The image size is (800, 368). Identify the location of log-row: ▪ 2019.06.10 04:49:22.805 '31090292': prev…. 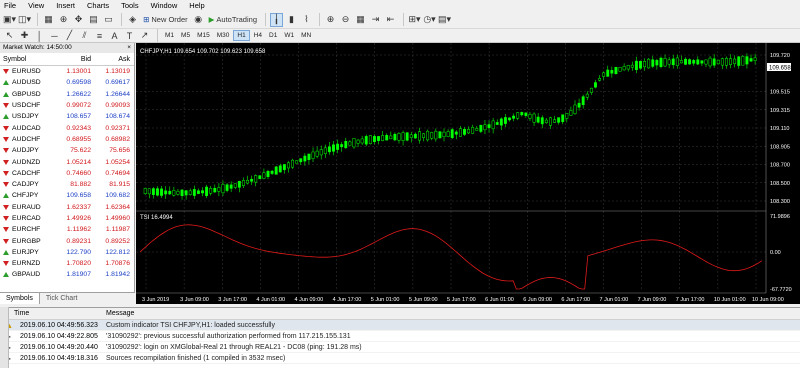
(400, 336).